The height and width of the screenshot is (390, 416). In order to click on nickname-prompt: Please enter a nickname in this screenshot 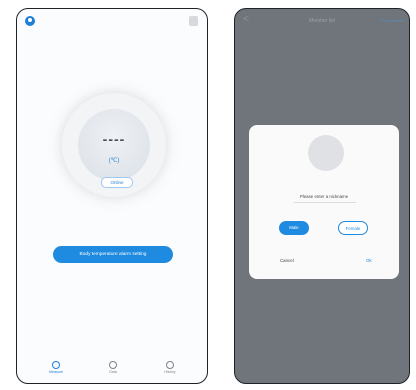, I will do `click(324, 196)`.